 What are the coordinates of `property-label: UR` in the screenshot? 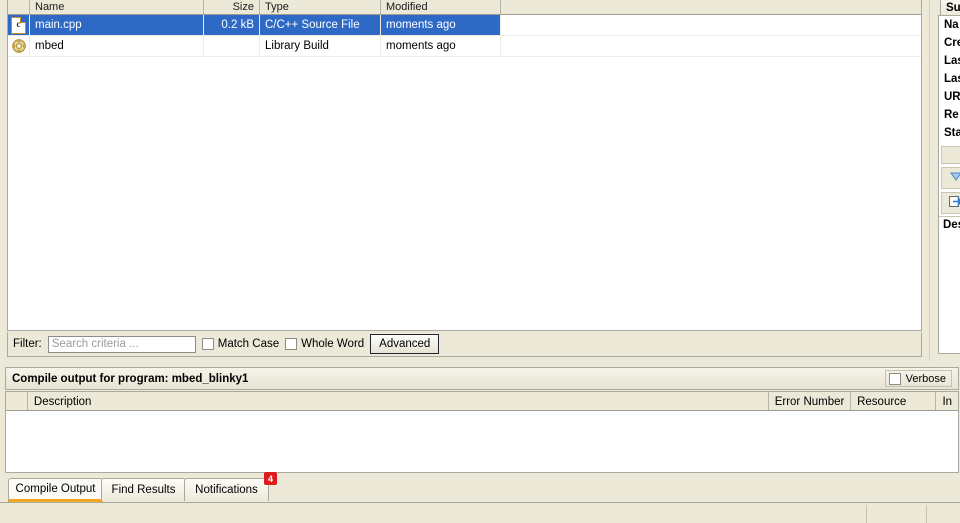 It's located at (952, 97).